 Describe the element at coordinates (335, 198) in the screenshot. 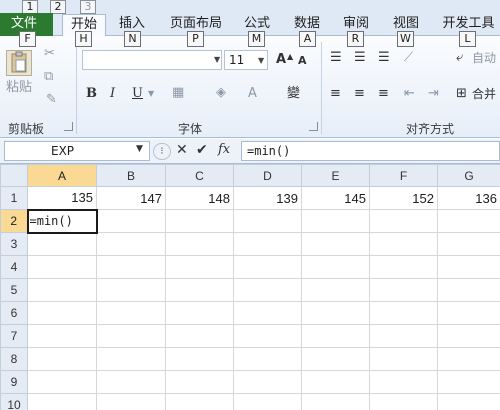

I see `cell: 145` at that location.